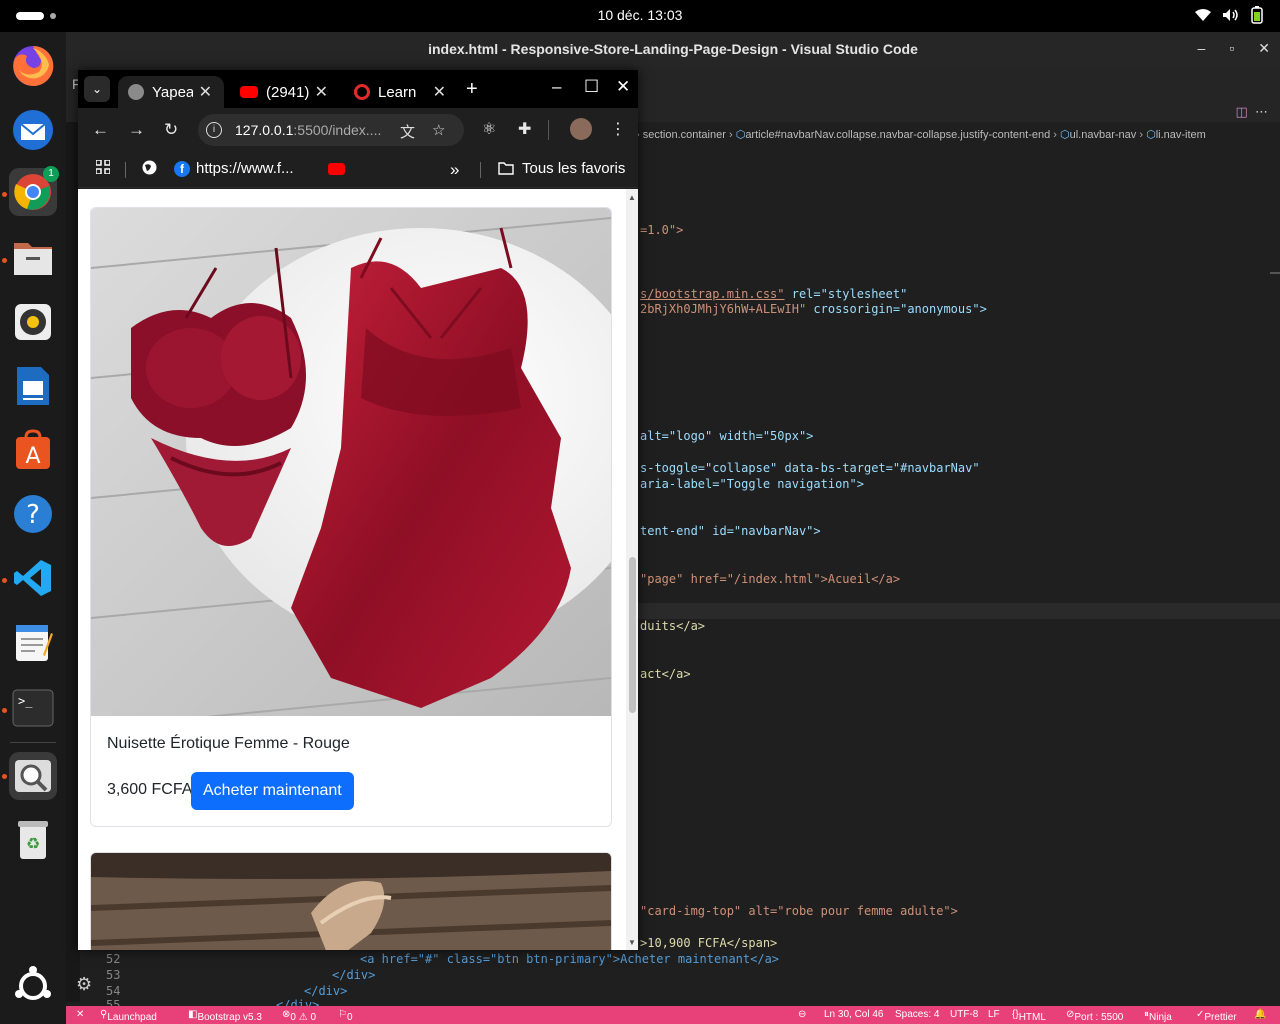  I want to click on chrome-icon: 1, so click(34, 191).